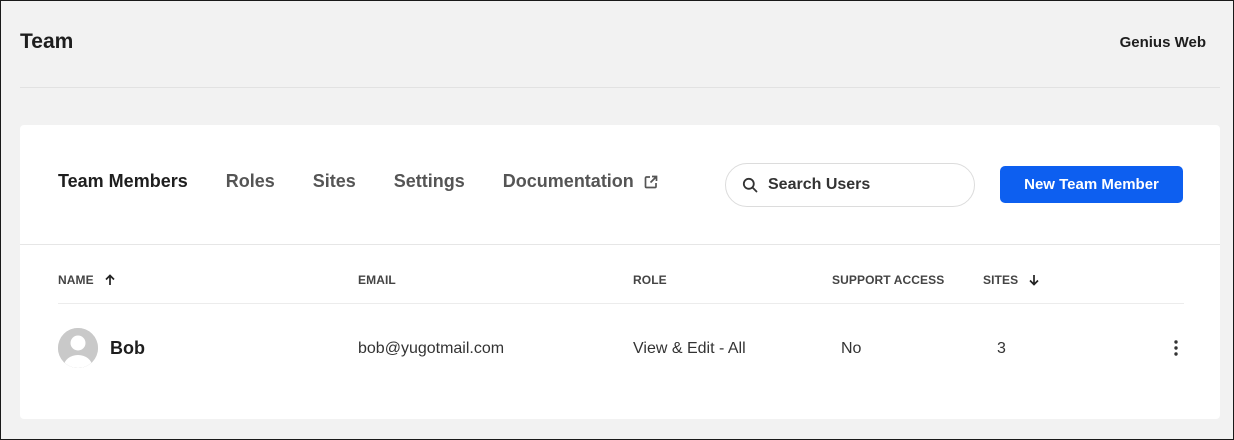  What do you see at coordinates (1034, 280) in the screenshot?
I see `arrow-down-icon` at bounding box center [1034, 280].